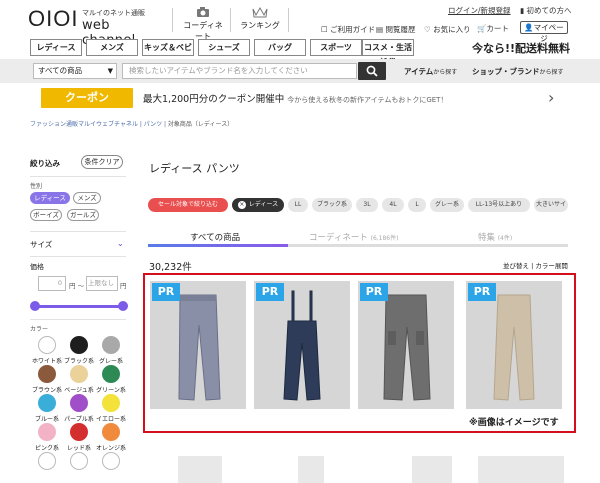 This screenshot has height=483, width=600. What do you see at coordinates (367, 205) in the screenshot?
I see `filter-pill: 3L` at bounding box center [367, 205].